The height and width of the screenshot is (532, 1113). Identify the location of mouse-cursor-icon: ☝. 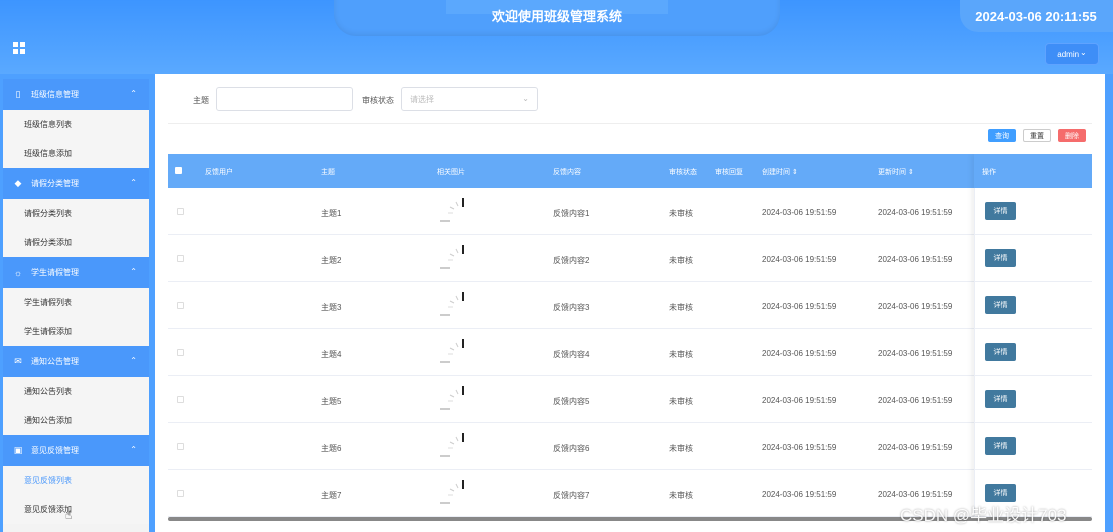
(69, 515).